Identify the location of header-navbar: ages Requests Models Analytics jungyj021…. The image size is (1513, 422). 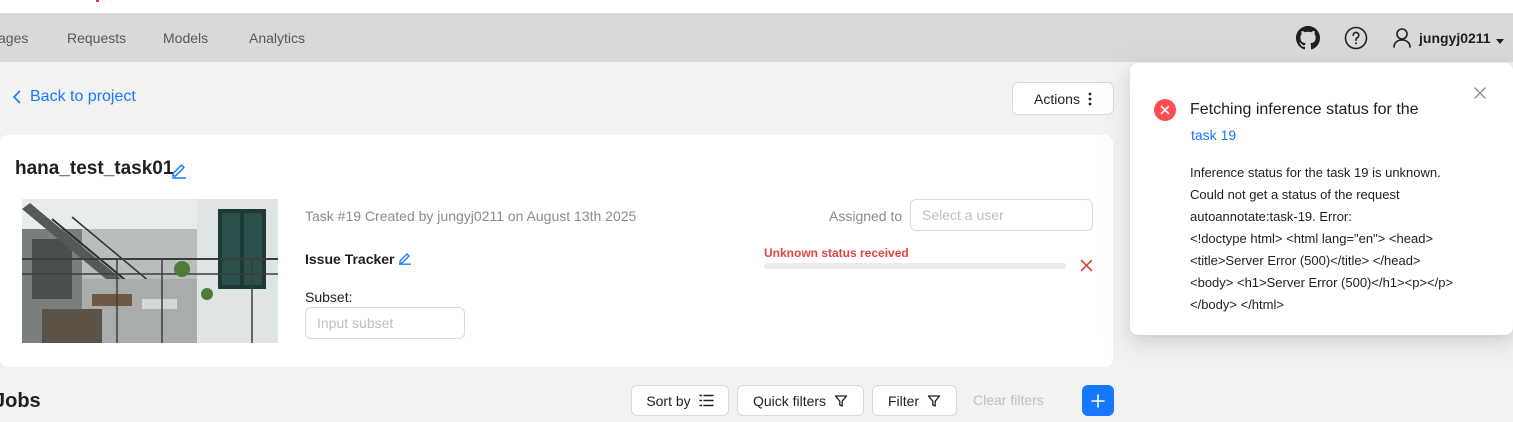
(756, 38).